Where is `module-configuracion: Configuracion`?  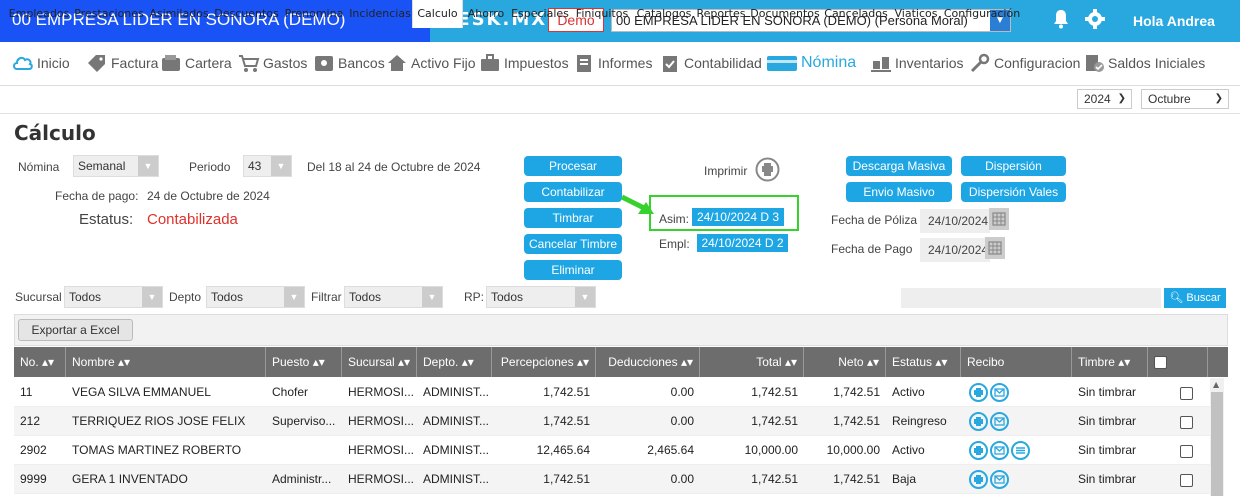 module-configuracion: Configuracion is located at coordinates (1024, 63).